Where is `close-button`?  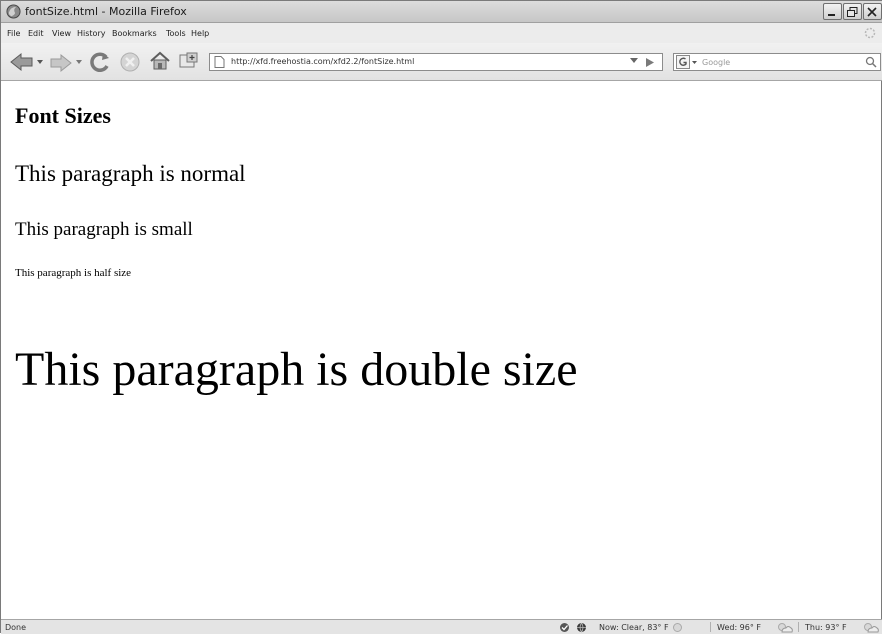
close-button is located at coordinates (872, 11).